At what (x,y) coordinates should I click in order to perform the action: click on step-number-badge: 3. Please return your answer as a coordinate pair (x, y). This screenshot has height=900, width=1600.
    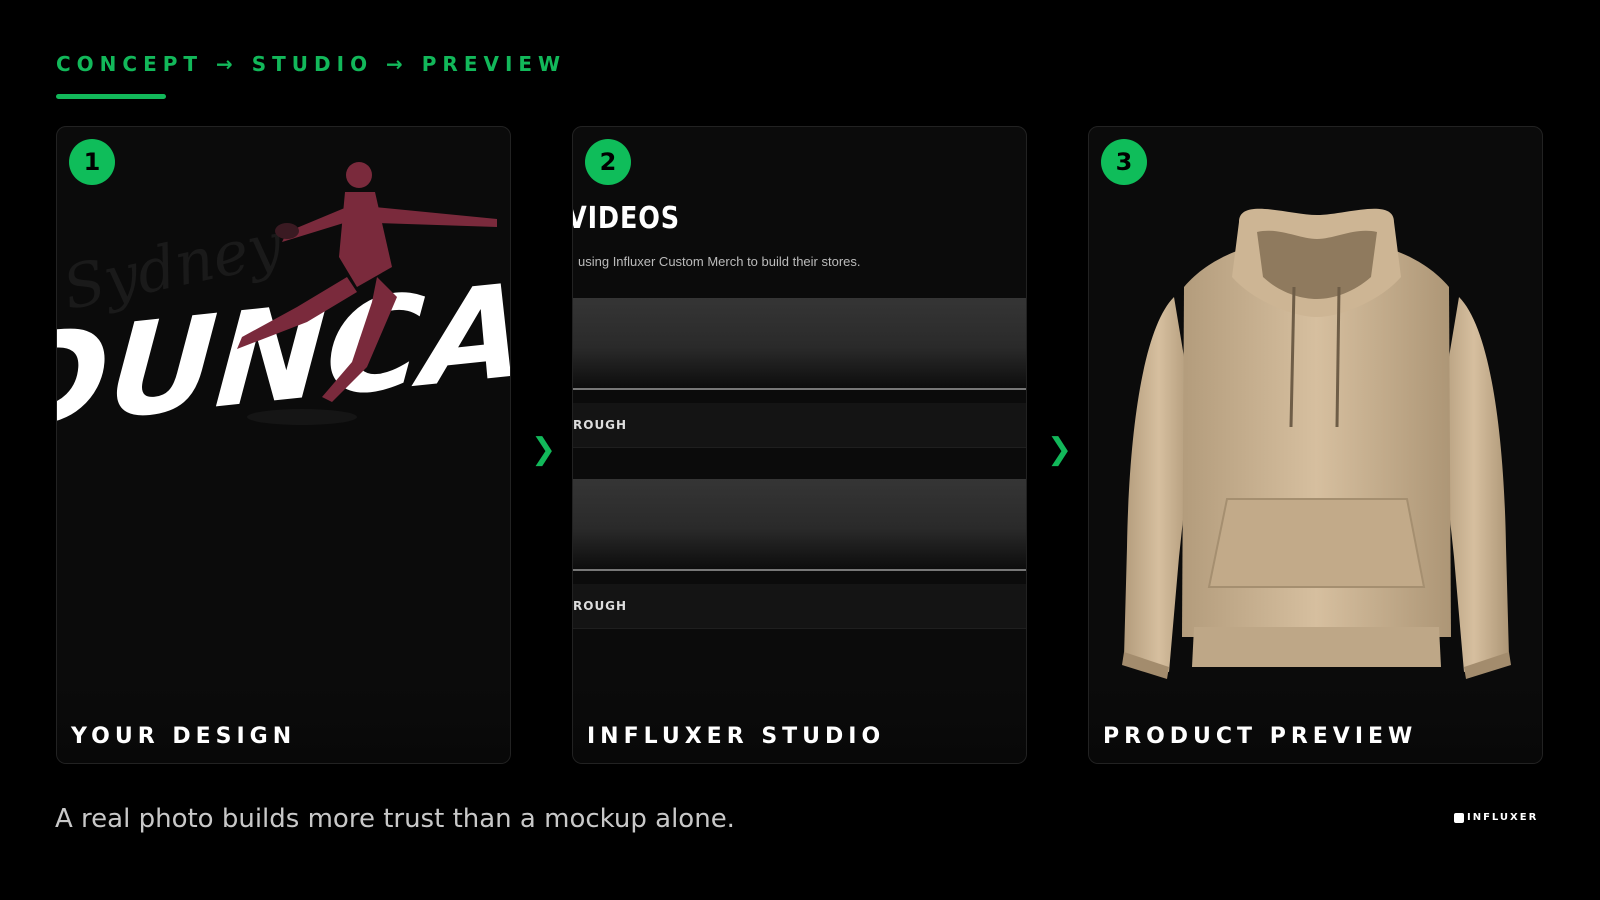
    Looking at the image, I should click on (1124, 162).